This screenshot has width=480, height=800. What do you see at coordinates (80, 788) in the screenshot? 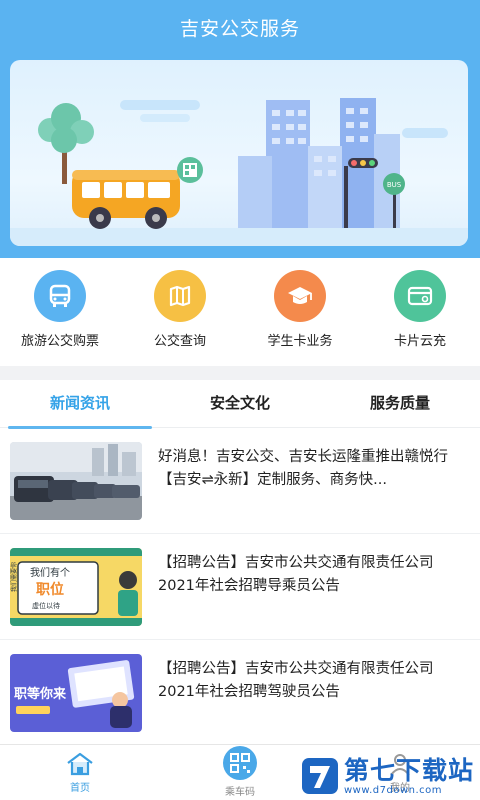
I see `nav-label: 首页` at bounding box center [80, 788].